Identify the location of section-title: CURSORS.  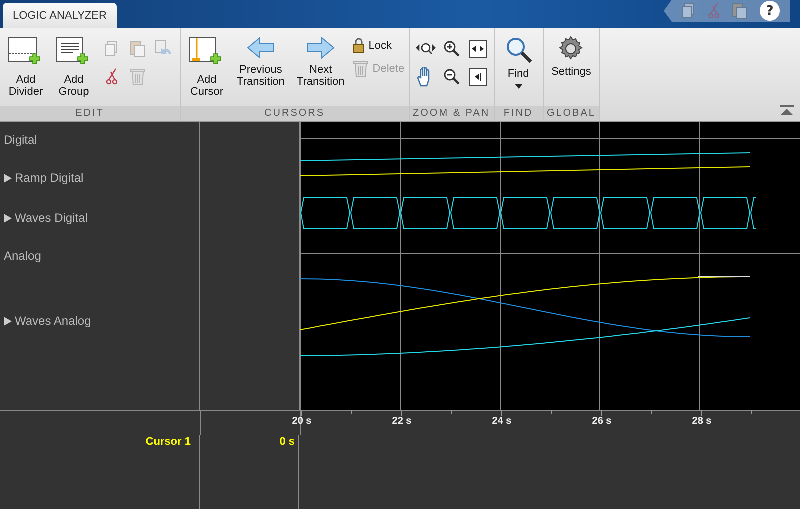
(295, 113).